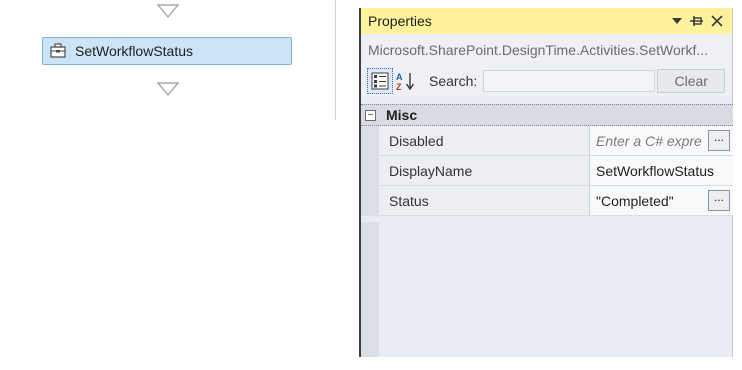  Describe the element at coordinates (677, 21) in the screenshot. I see `dropdown-icon` at that location.